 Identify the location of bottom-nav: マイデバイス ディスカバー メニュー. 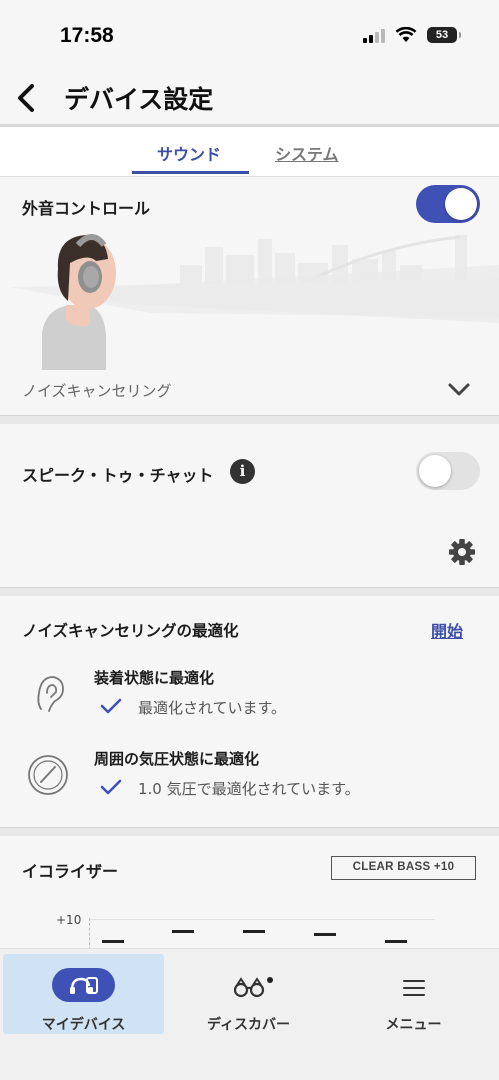
(249, 1014).